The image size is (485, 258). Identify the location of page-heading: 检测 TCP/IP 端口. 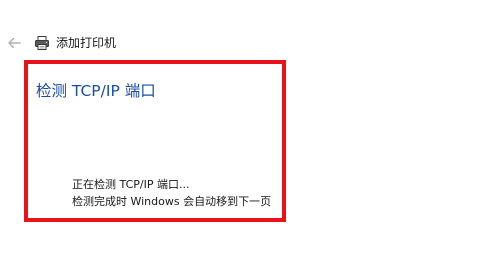
(96, 91).